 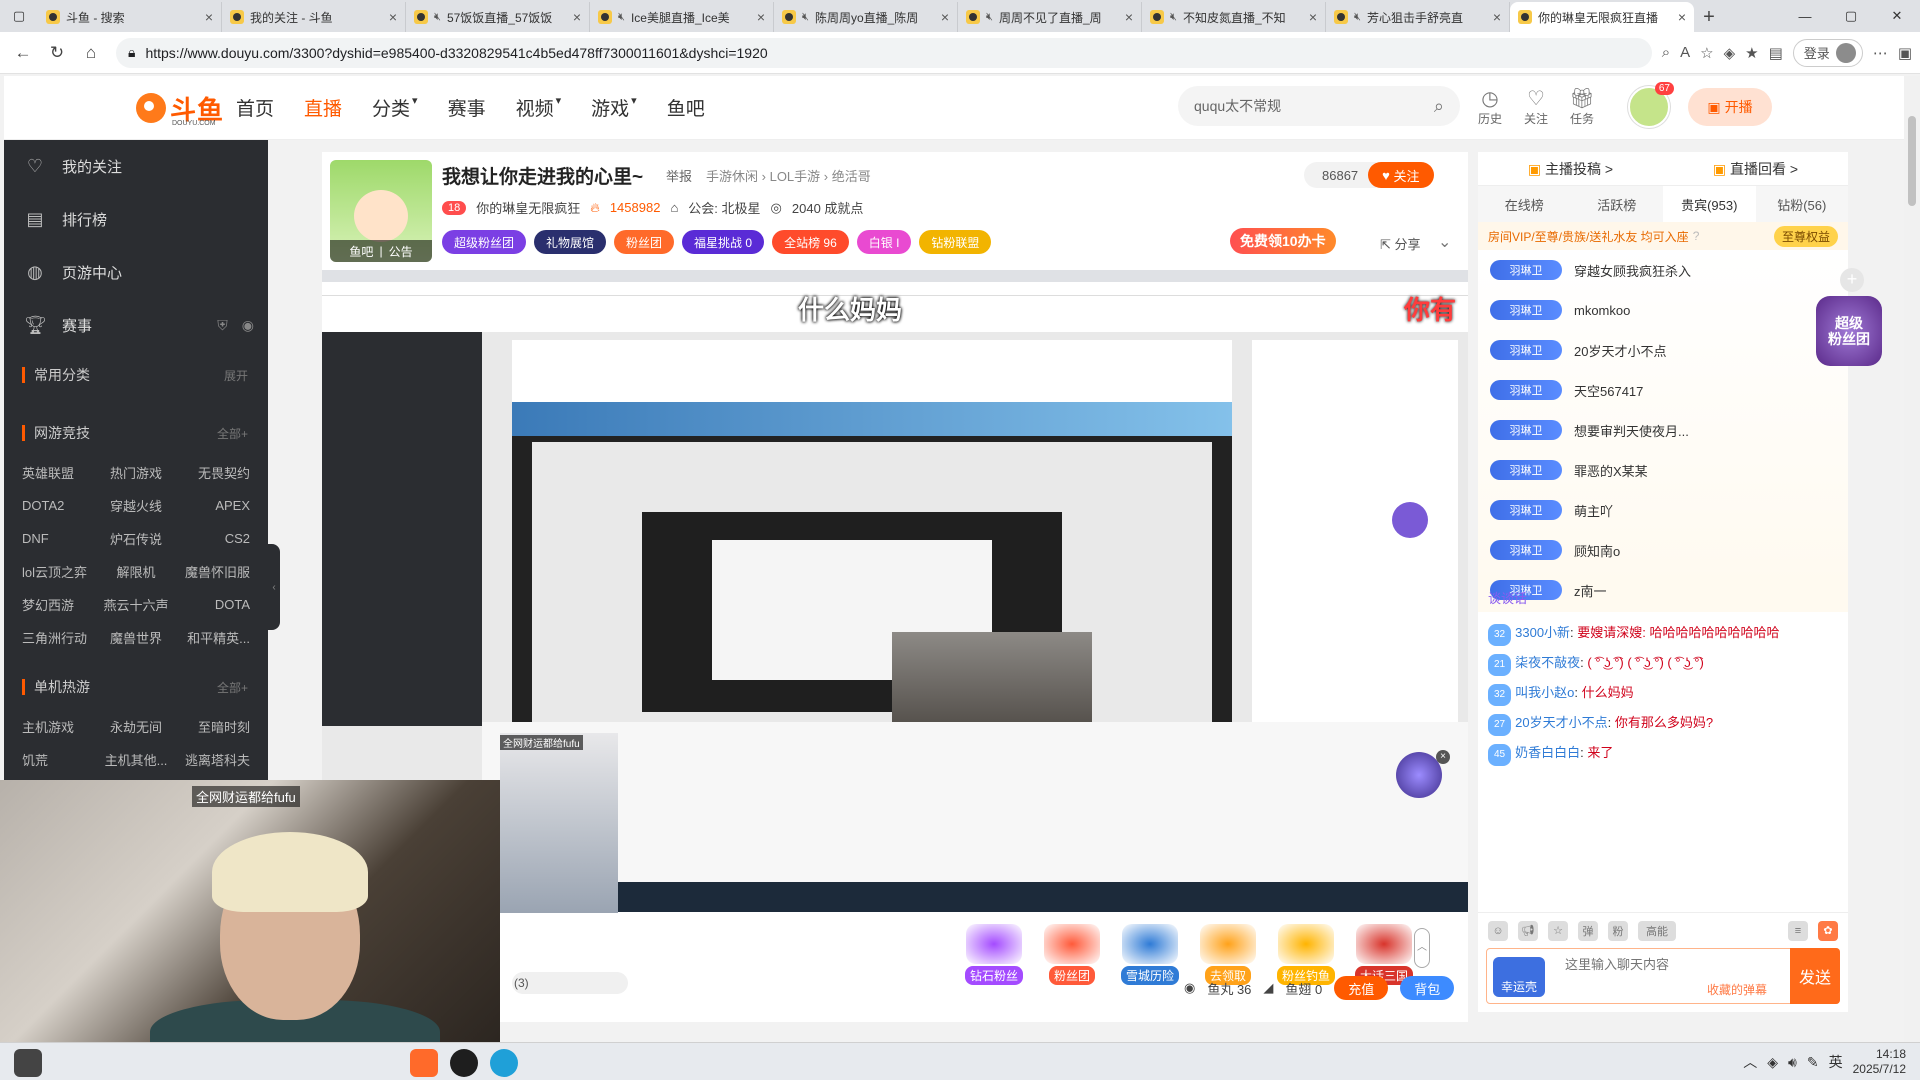 I want to click on room-badge: 超级粉丝团, so click(x=484, y=242).